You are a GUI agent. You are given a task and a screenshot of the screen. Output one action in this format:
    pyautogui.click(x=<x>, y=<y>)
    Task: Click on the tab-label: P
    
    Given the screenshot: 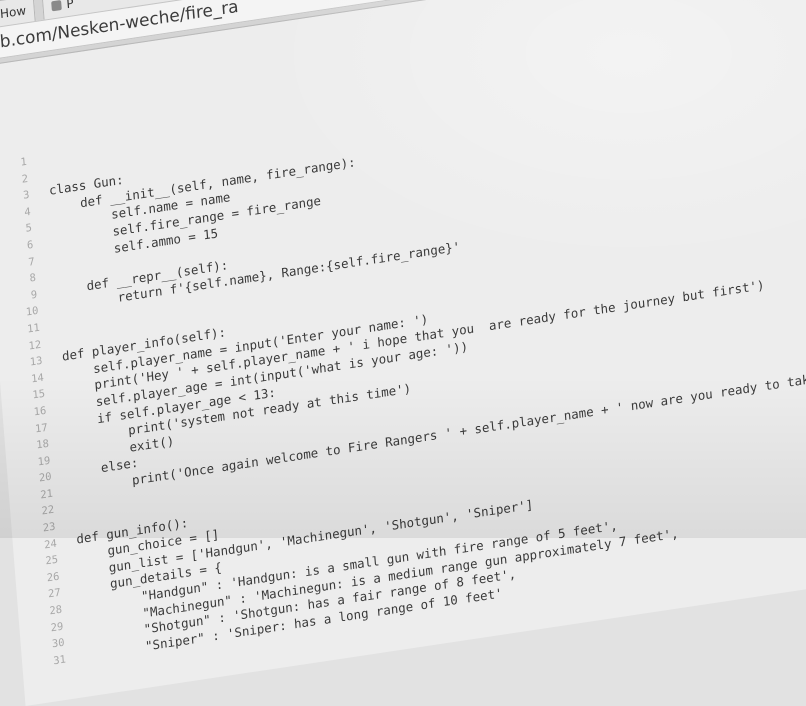 What is the action you would take?
    pyautogui.click(x=70, y=6)
    